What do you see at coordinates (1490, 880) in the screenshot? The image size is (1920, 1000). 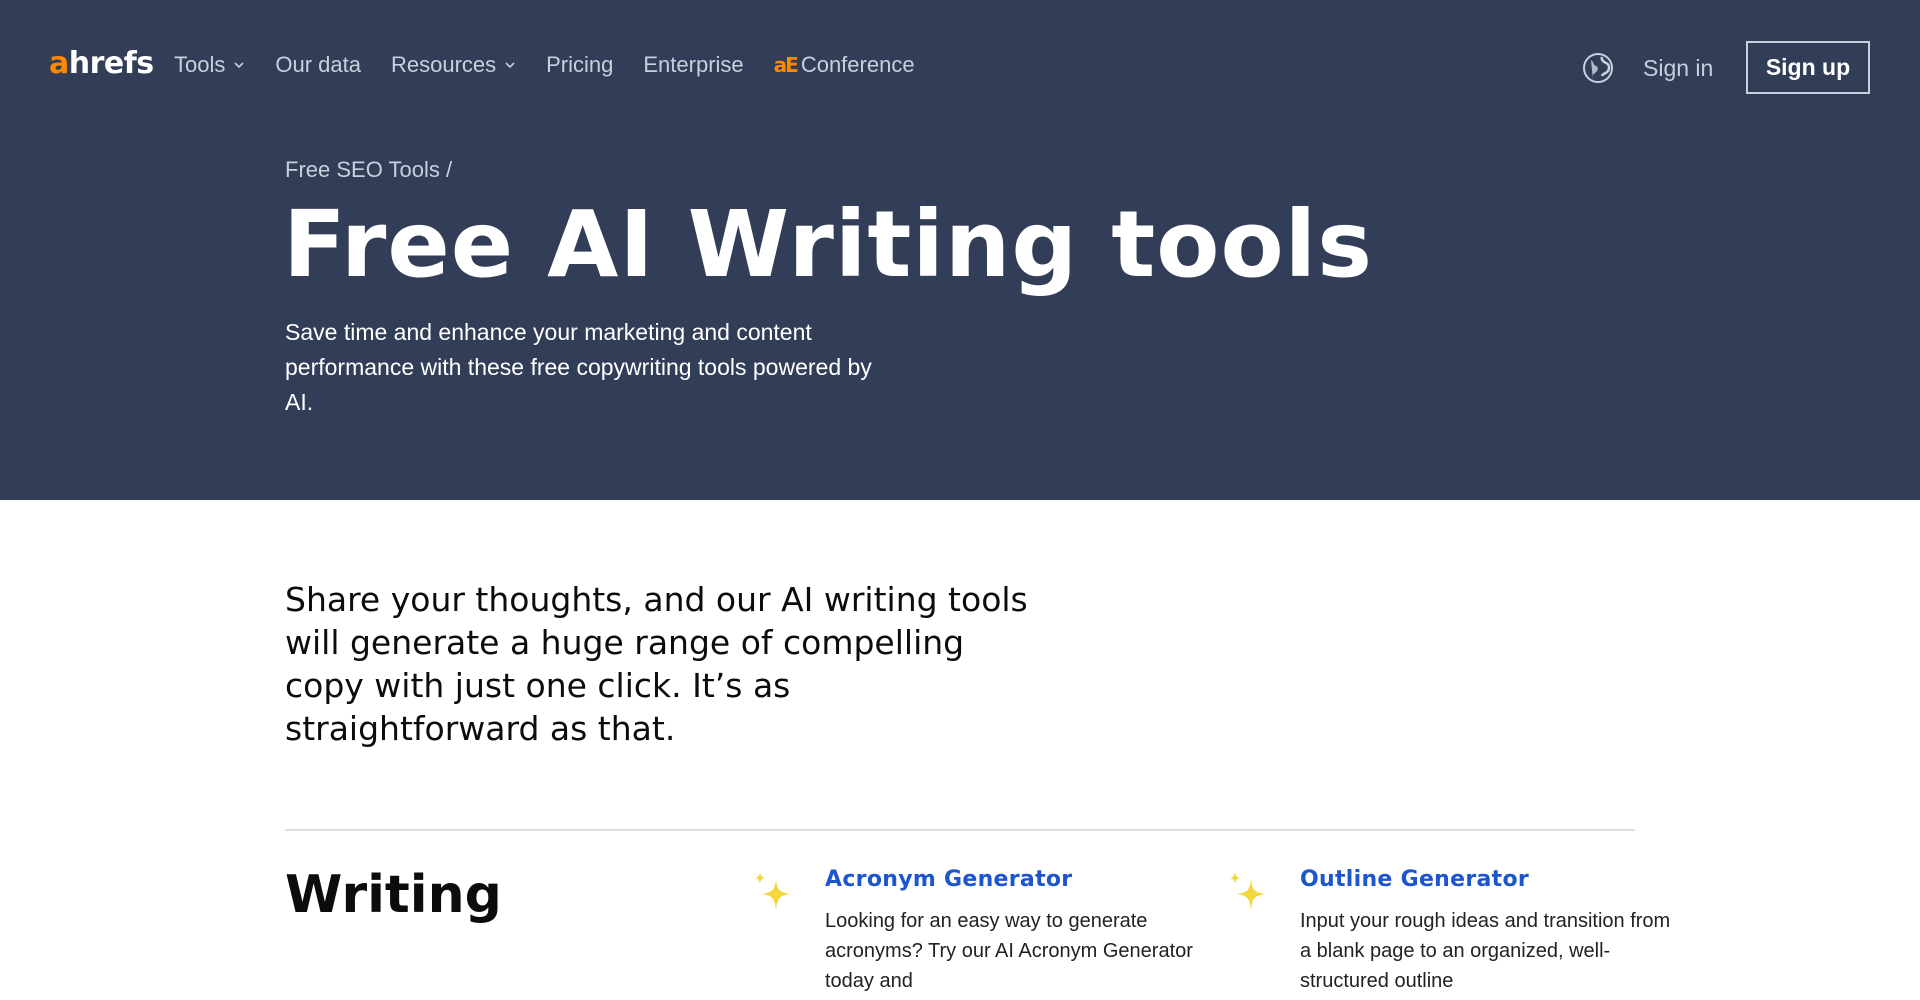 I see `tool-link: Outline Generator` at bounding box center [1490, 880].